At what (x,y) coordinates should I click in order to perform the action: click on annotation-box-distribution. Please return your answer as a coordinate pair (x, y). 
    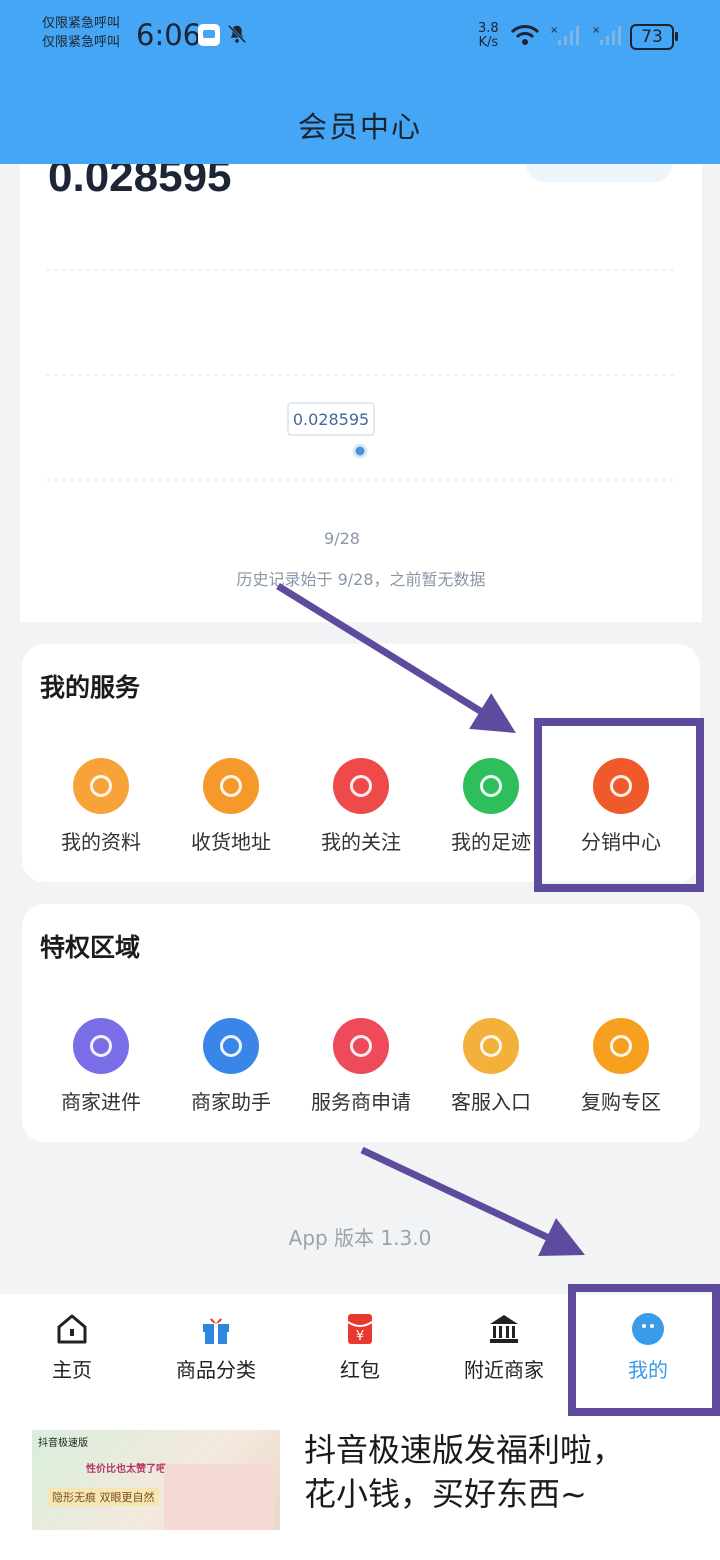
    Looking at the image, I should click on (619, 805).